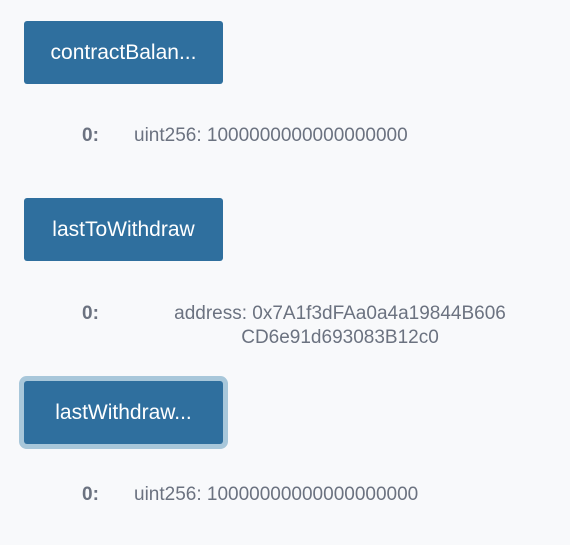  I want to click on result-value-line-1: address: 0x7A1f3dFAa0a4a19844B606, so click(340, 313).